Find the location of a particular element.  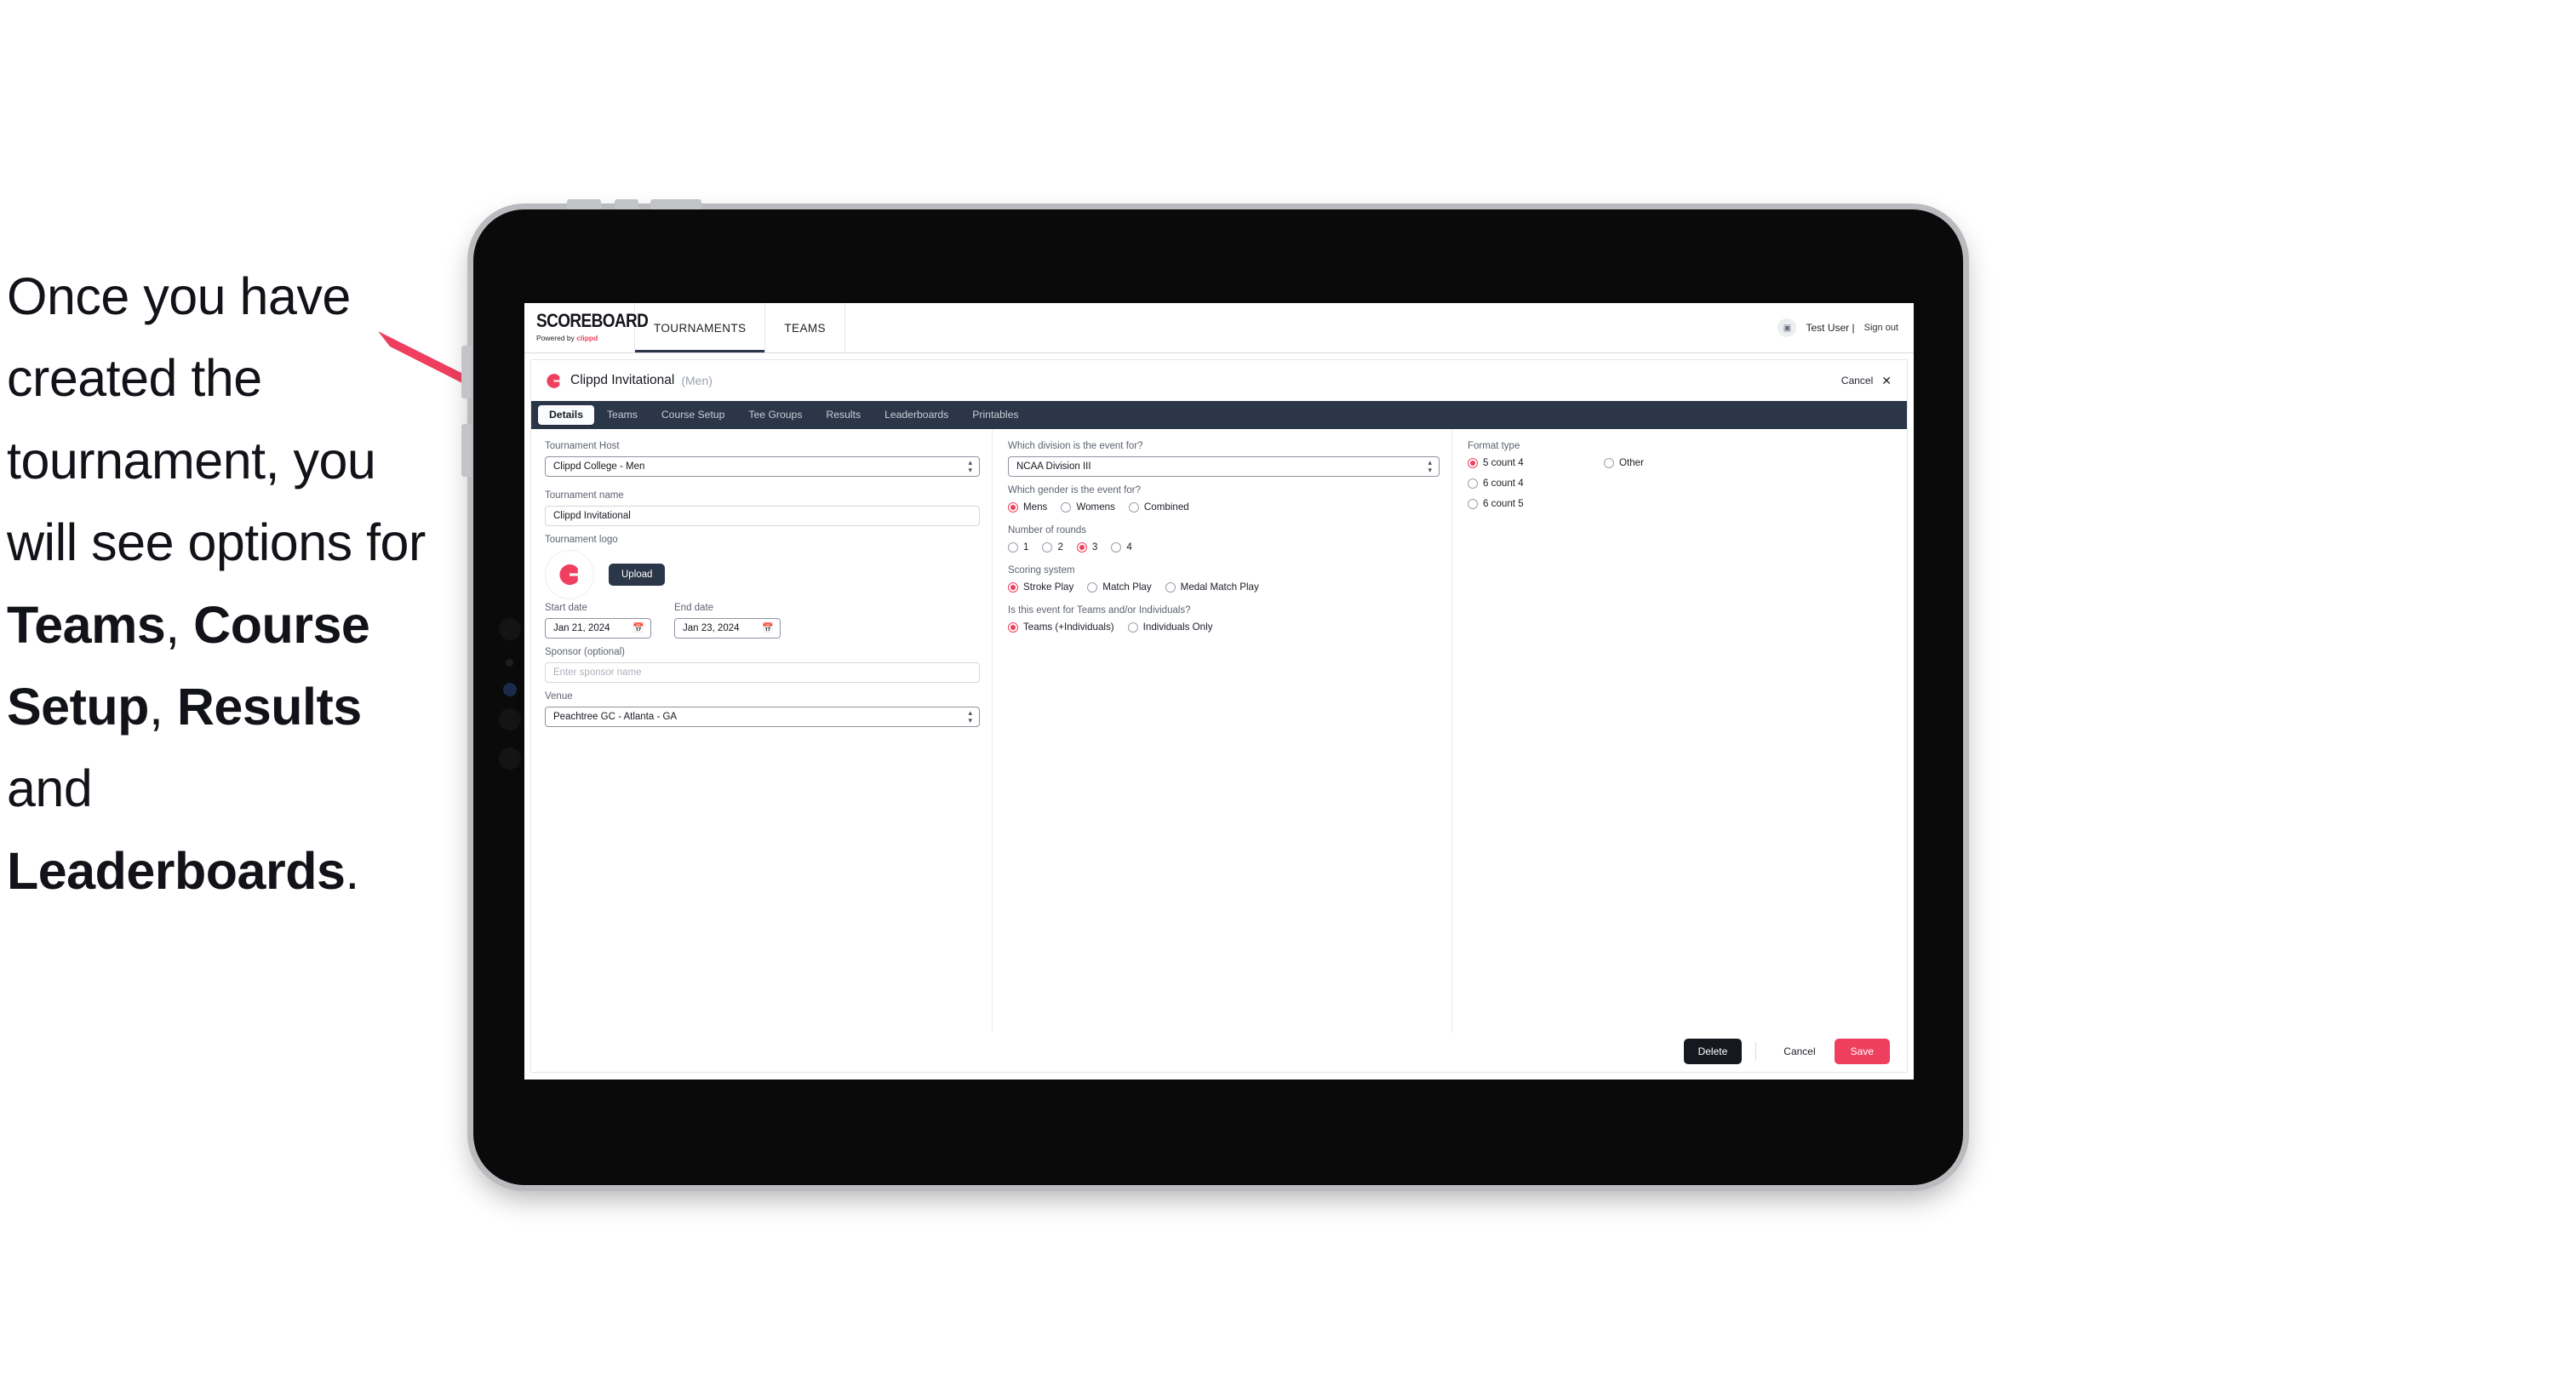

save-button: Save is located at coordinates (1862, 1051).